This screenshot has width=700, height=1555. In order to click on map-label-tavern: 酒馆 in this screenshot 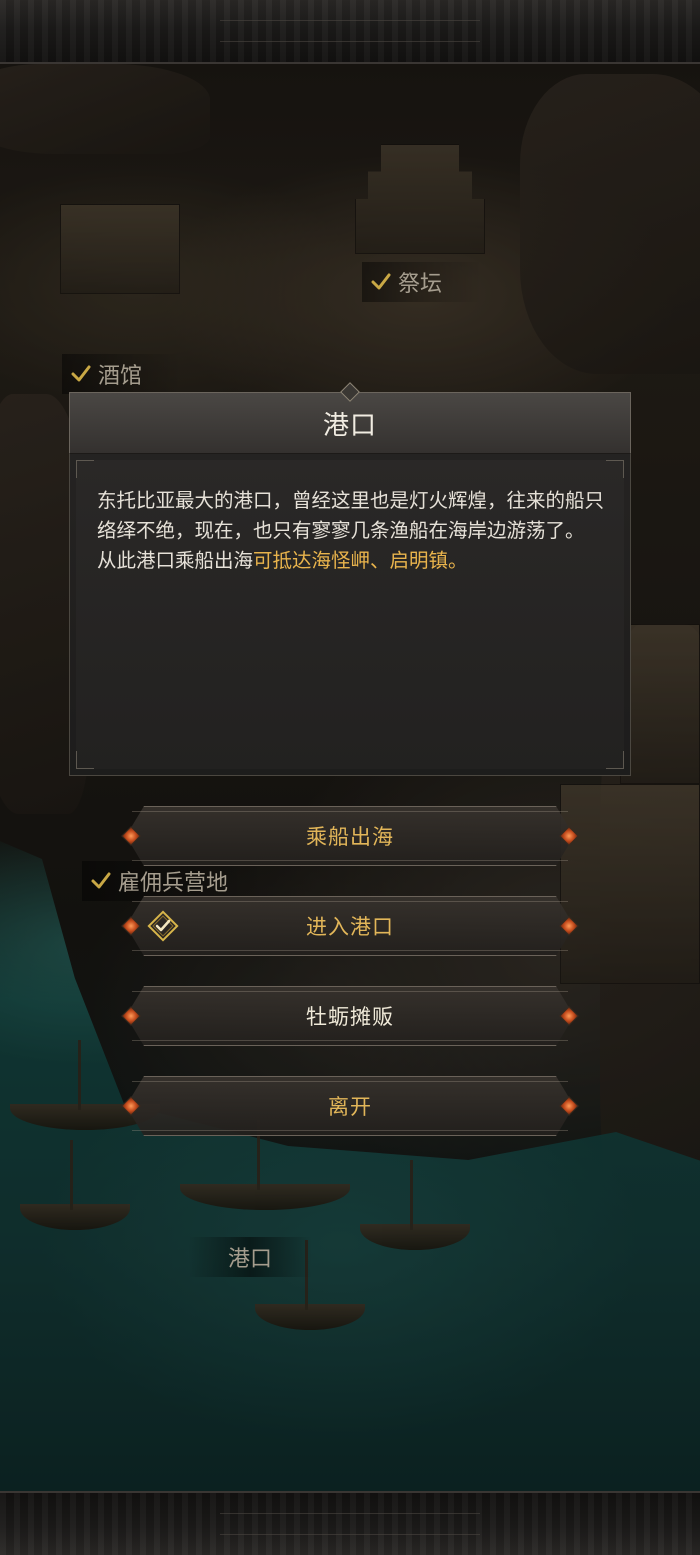, I will do `click(122, 374)`.